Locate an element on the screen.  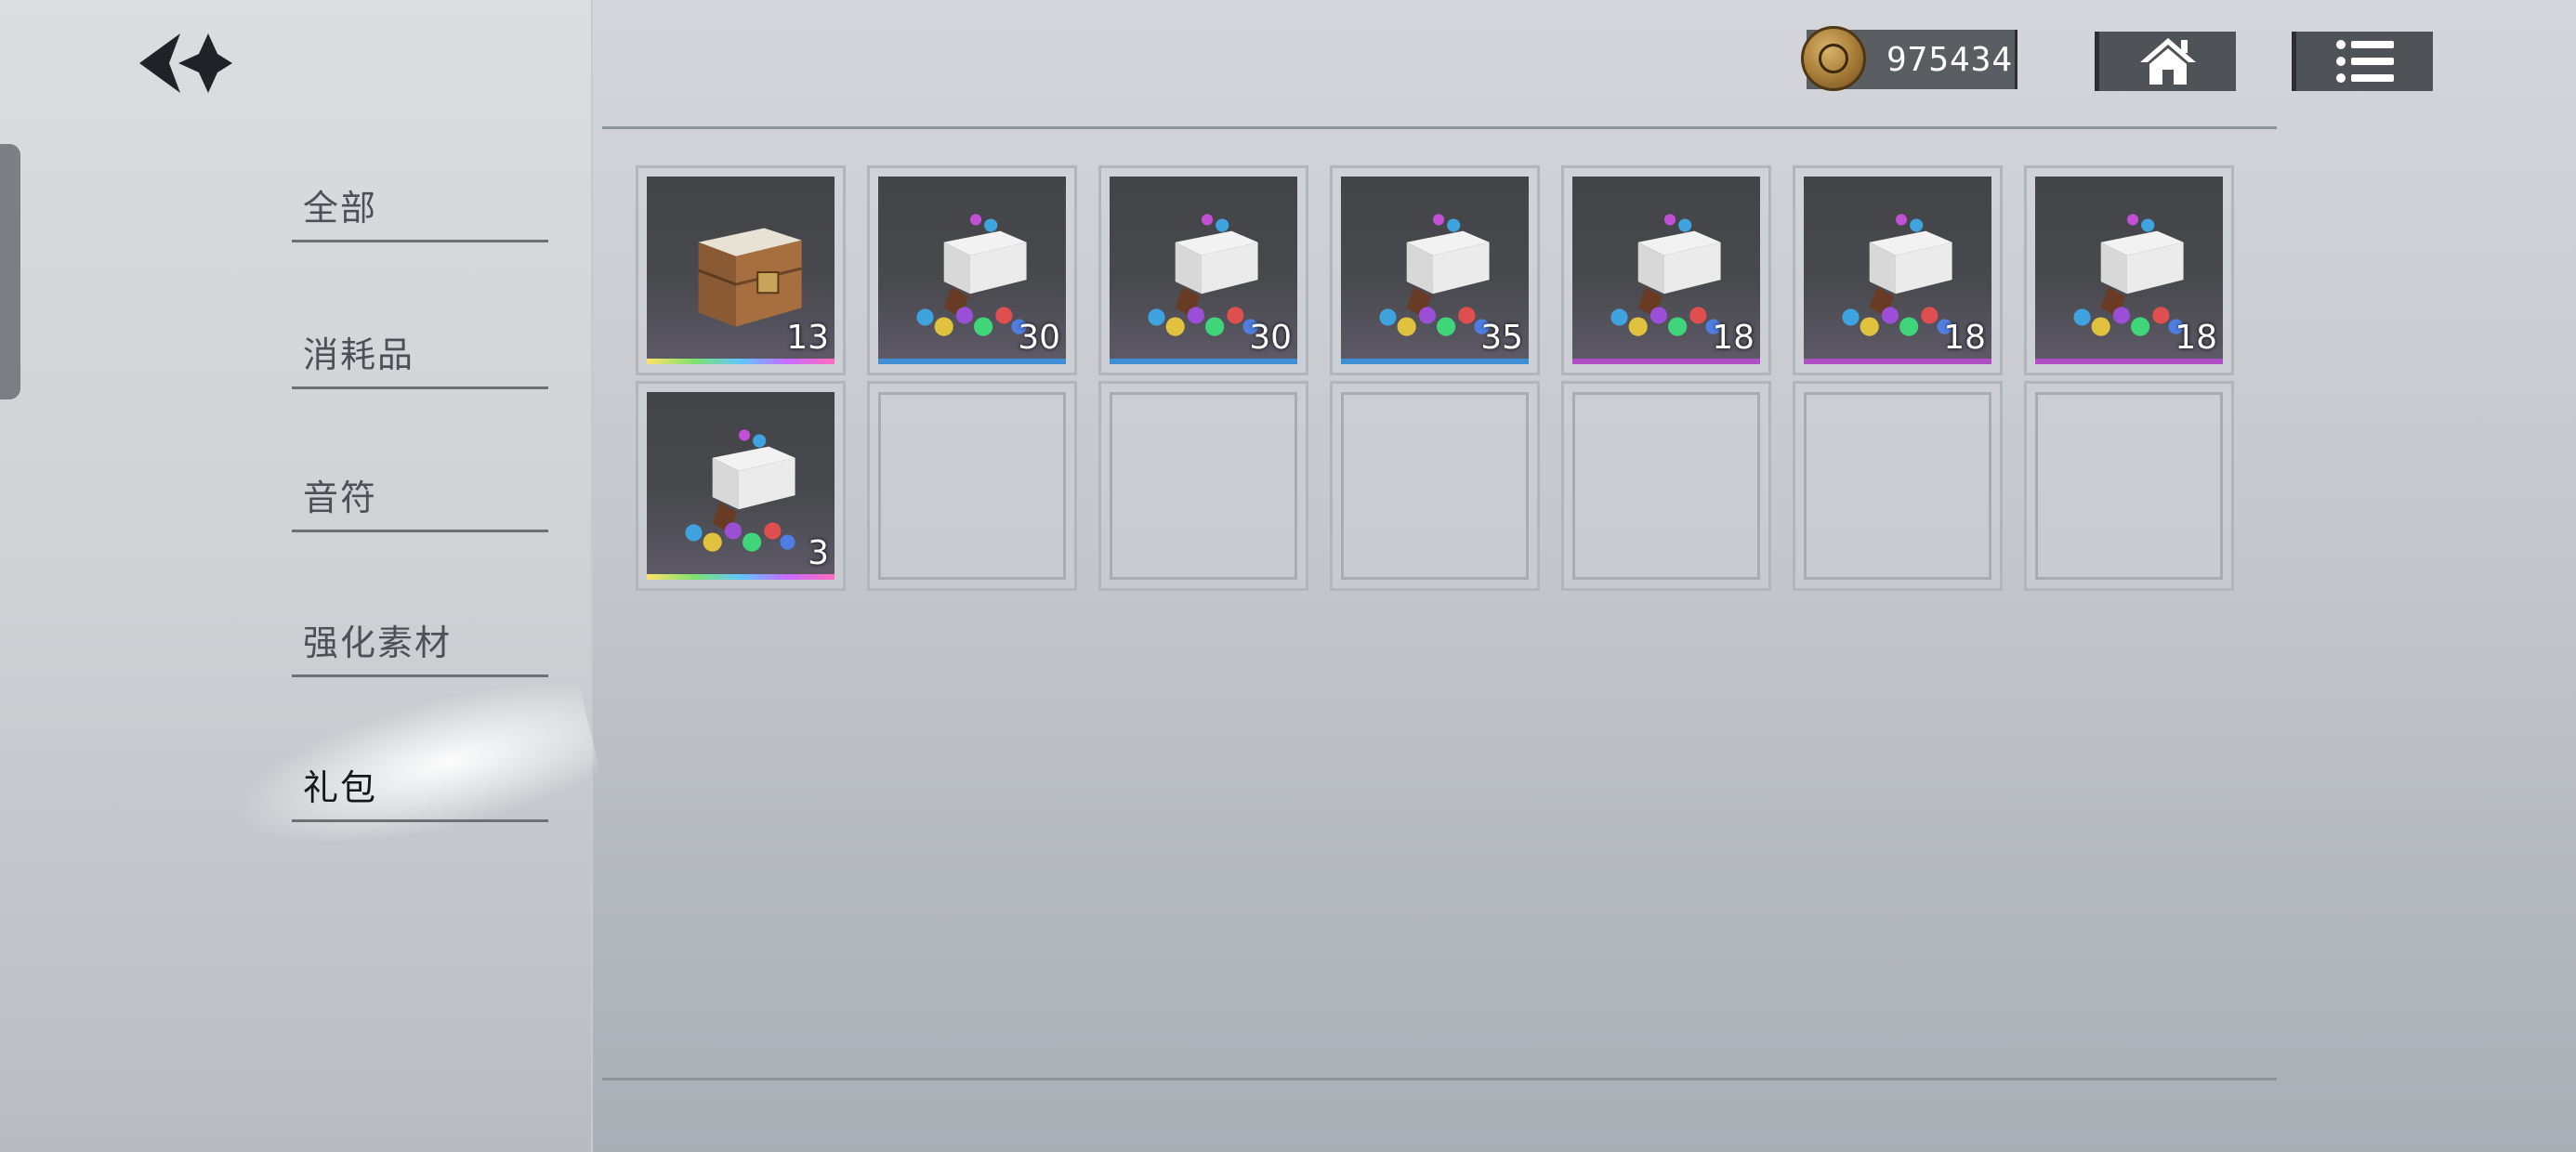
header-divider is located at coordinates (1439, 127).